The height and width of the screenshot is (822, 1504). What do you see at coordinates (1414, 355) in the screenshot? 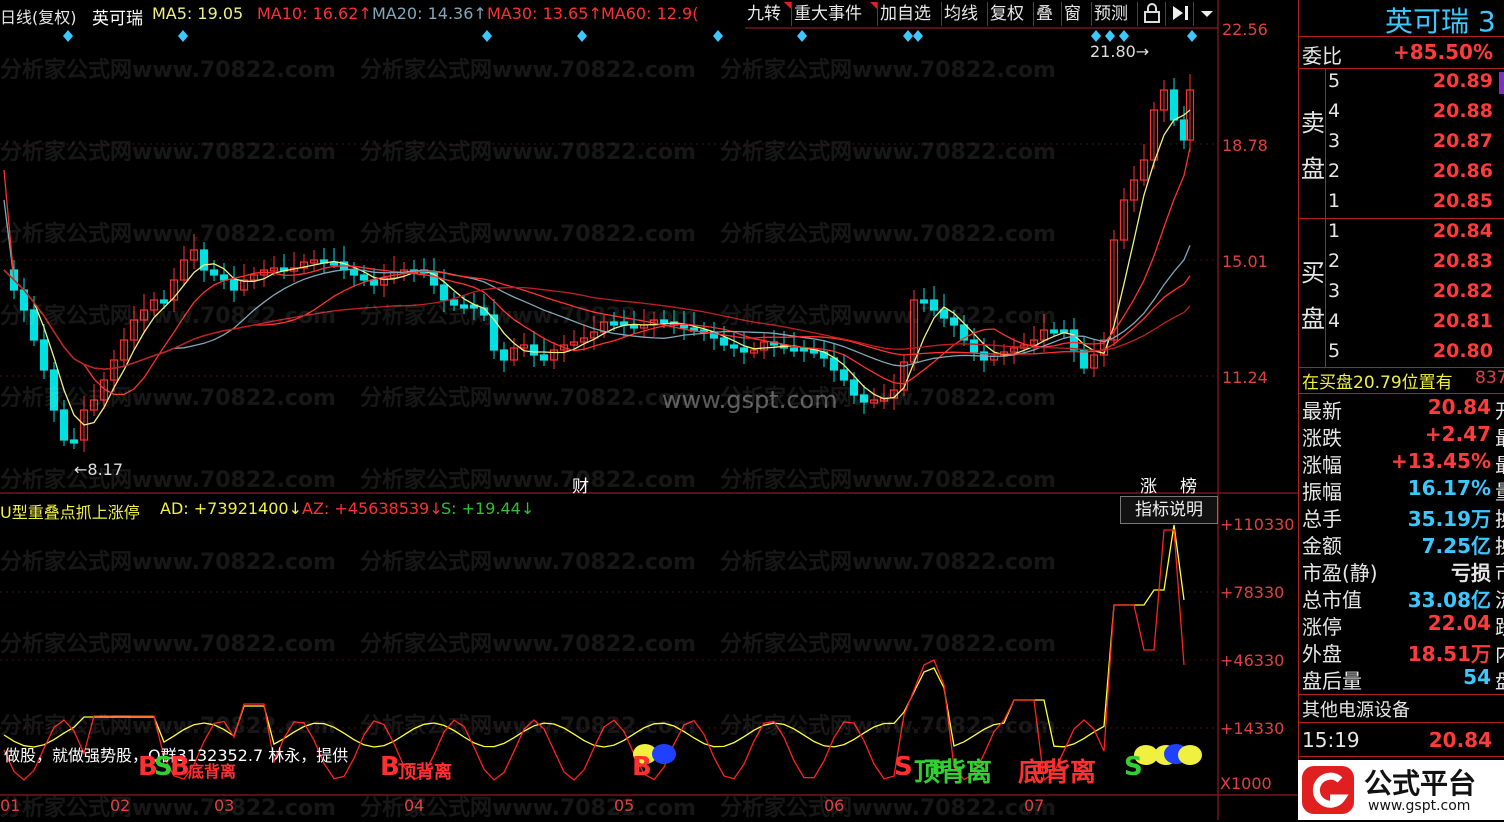
I see `buy-row-5: 5 20.80` at bounding box center [1414, 355].